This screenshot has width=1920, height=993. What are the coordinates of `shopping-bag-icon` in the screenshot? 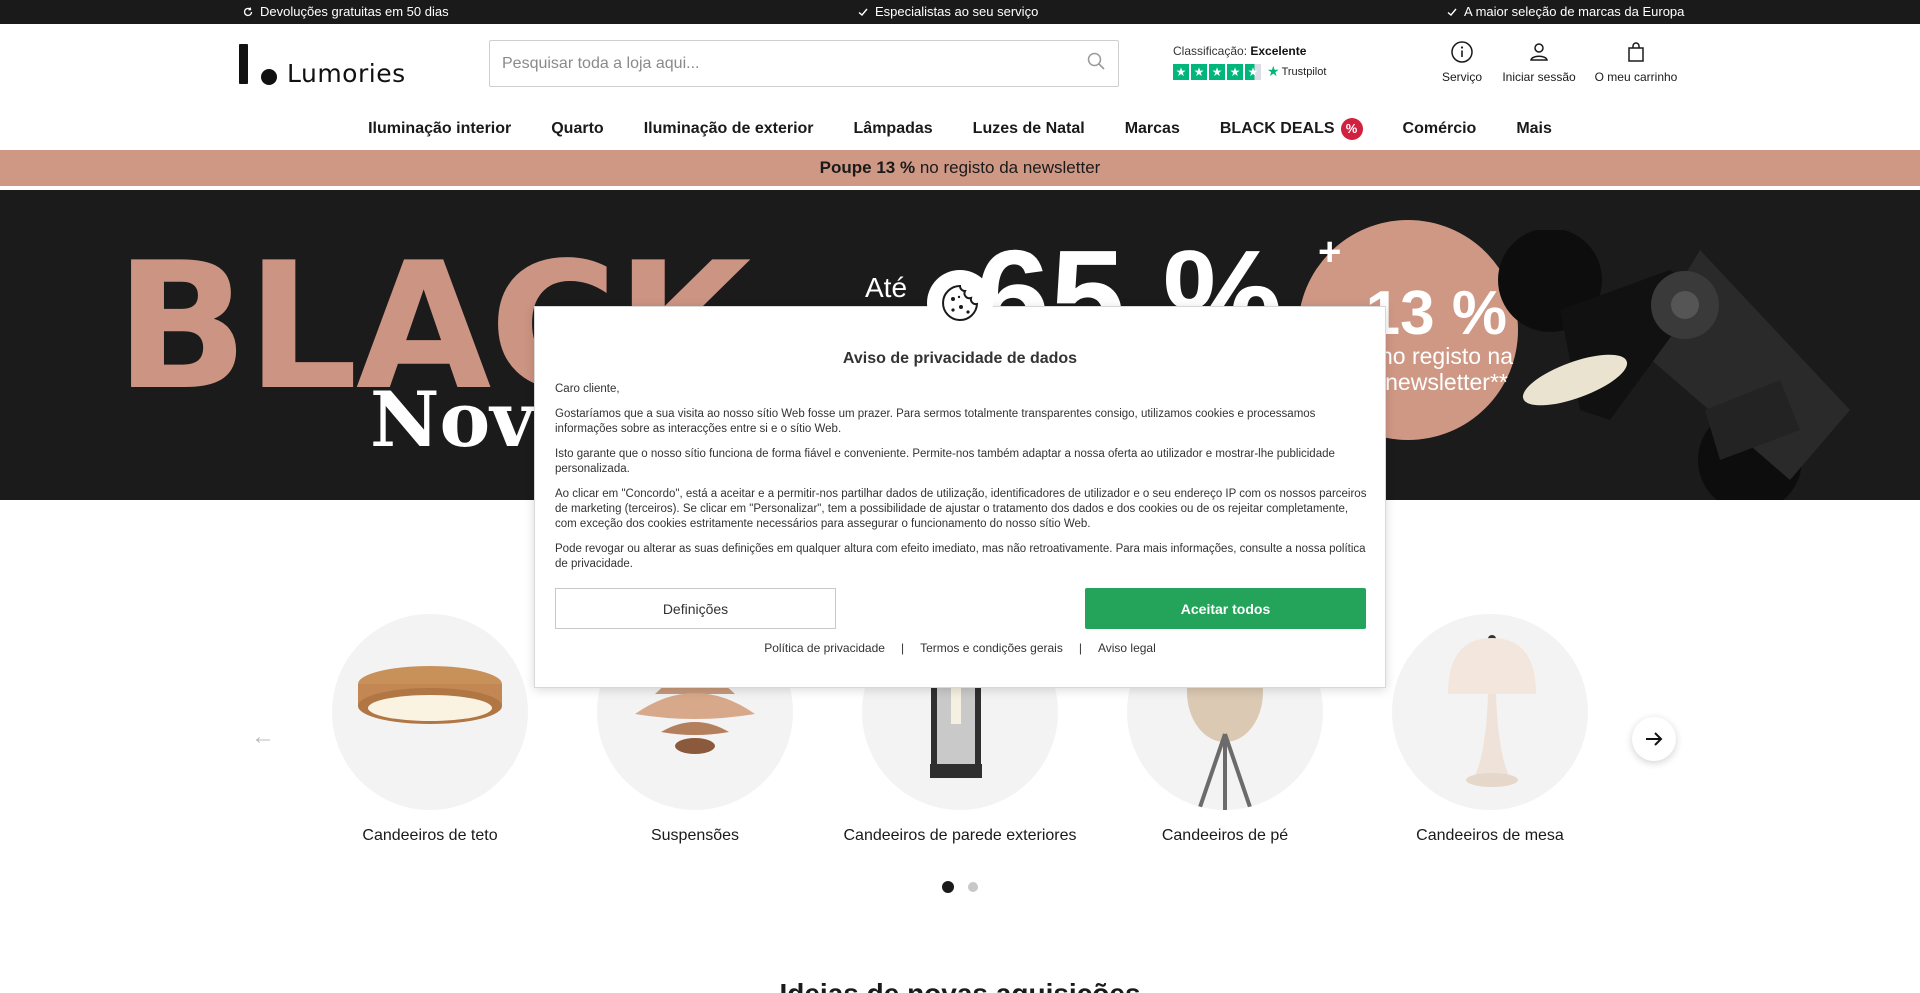 It's located at (1636, 52).